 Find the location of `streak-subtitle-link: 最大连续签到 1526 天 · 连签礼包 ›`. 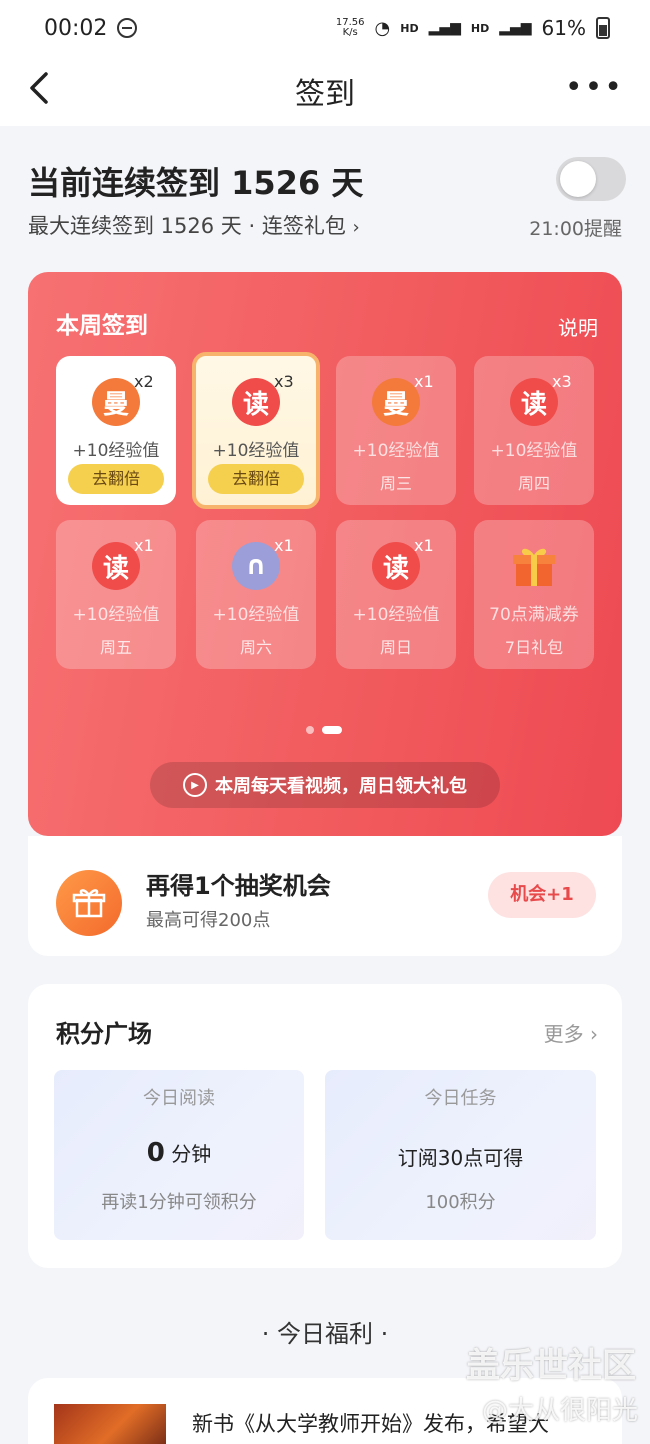

streak-subtitle-link: 最大连续签到 1526 天 · 连签礼包 › is located at coordinates (194, 225).